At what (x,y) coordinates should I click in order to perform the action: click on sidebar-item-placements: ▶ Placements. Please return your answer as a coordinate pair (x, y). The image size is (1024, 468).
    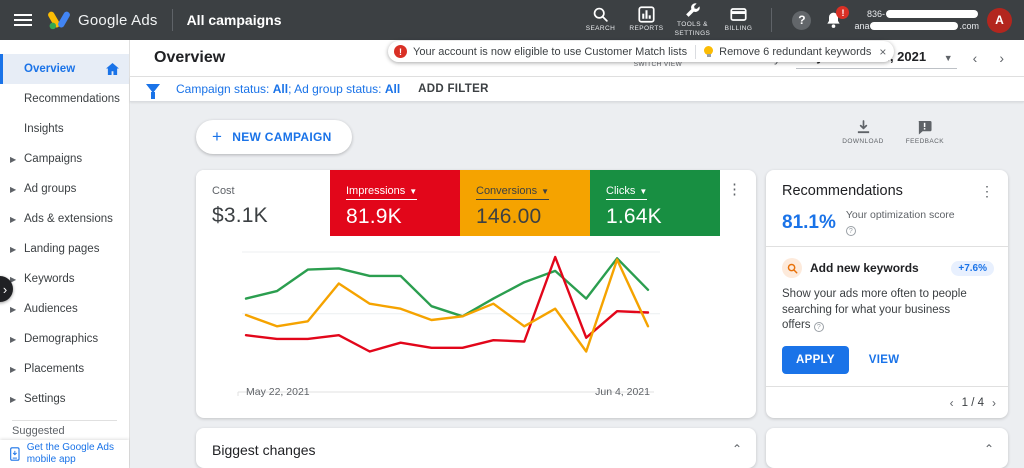
    Looking at the image, I should click on (64, 369).